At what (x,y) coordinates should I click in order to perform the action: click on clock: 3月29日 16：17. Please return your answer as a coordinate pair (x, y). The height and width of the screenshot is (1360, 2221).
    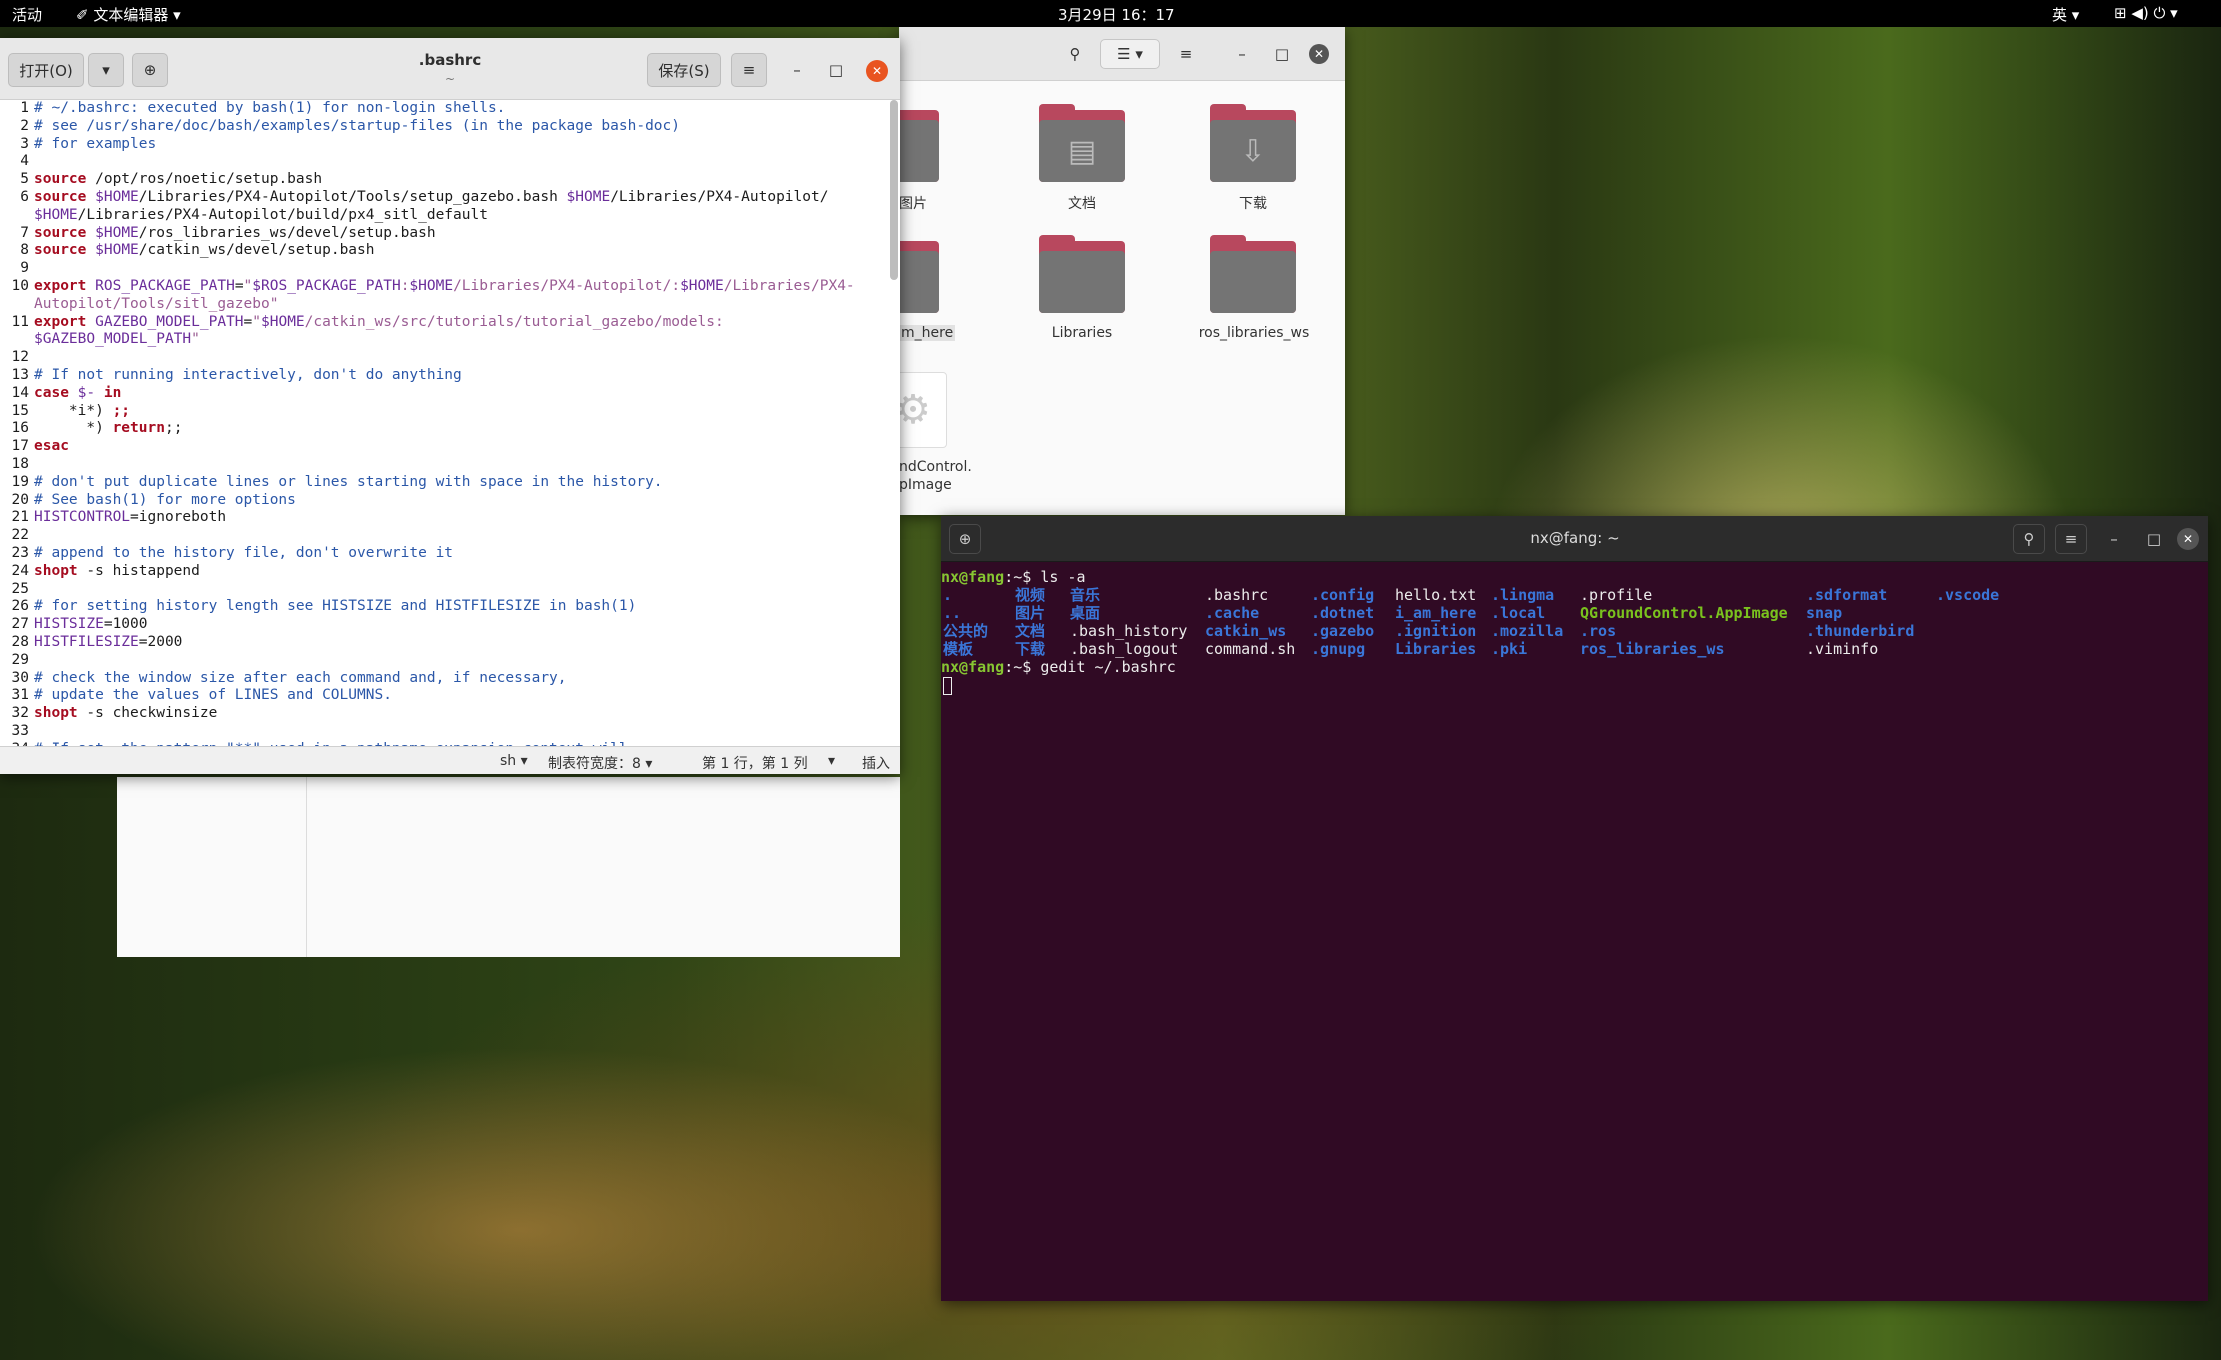
    Looking at the image, I should click on (1116, 14).